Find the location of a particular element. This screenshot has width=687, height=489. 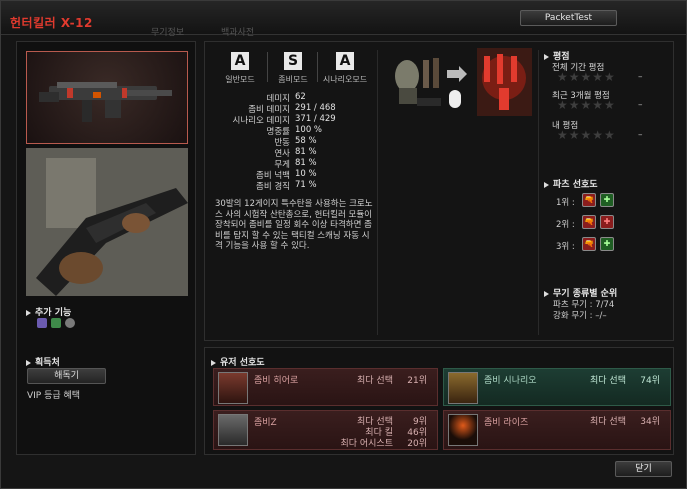

scanning-illustration is located at coordinates (459, 82).